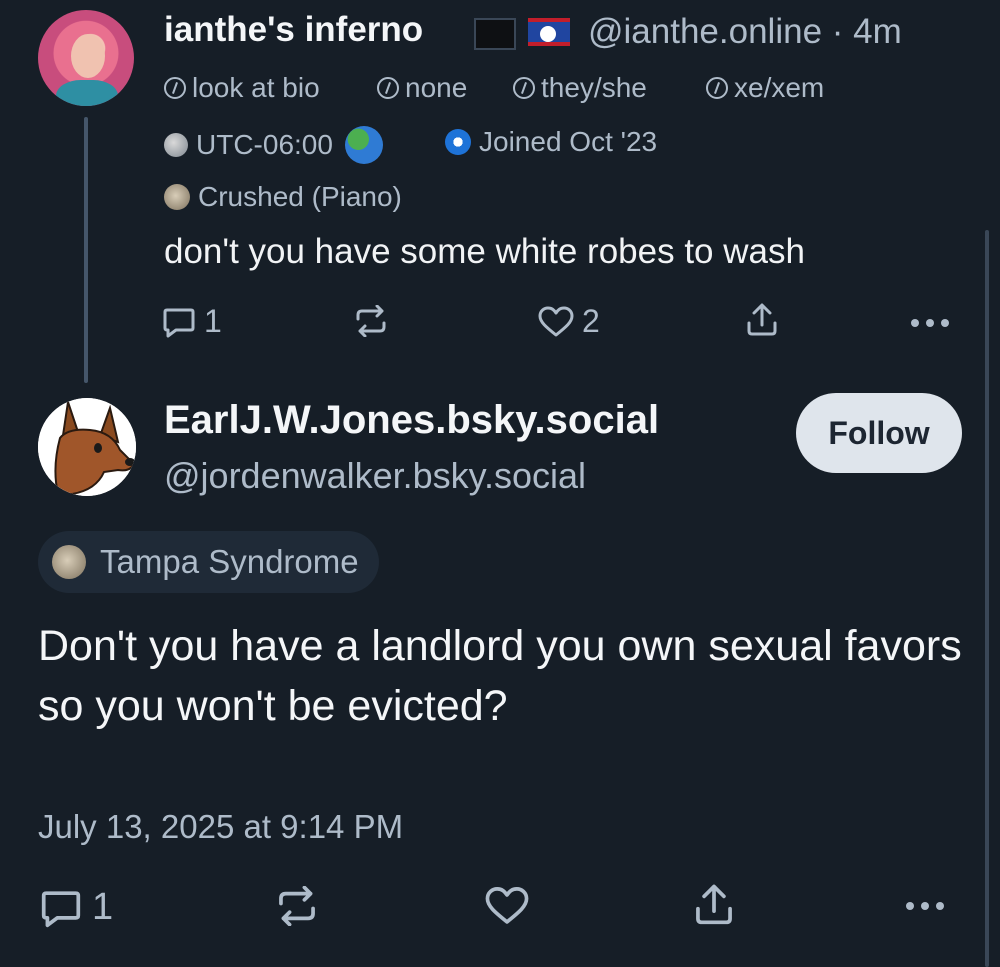  What do you see at coordinates (705, 31) in the screenshot?
I see `parent-handle: @ianthe.online` at bounding box center [705, 31].